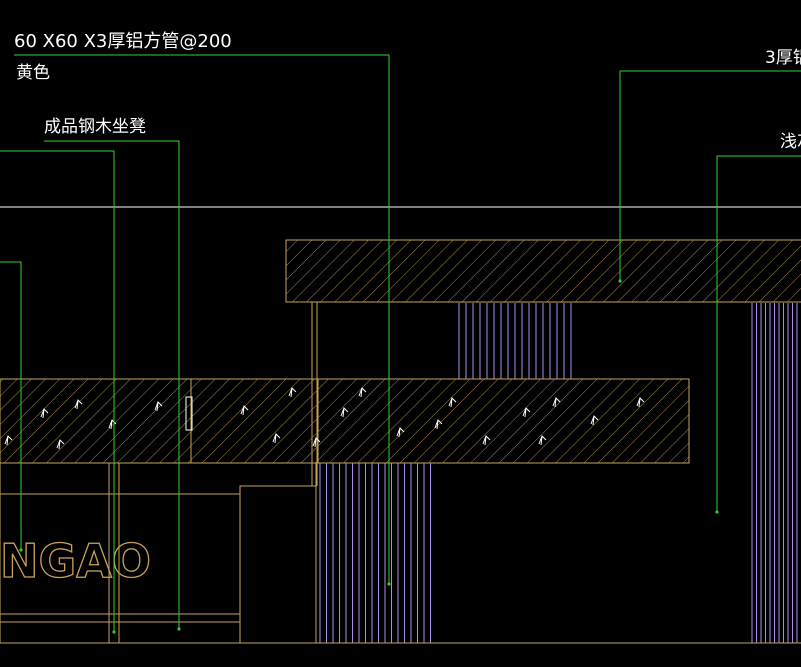 The height and width of the screenshot is (667, 801). I want to click on leader-dot-right-mid, so click(717, 512).